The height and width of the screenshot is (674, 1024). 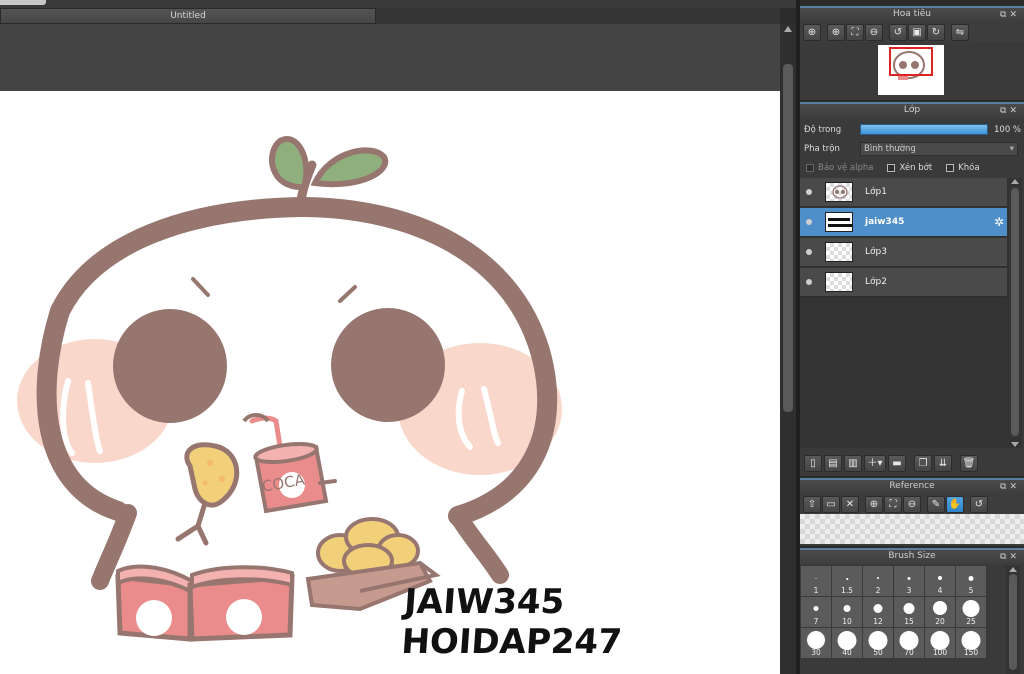 I want to click on protect-alpha-checkbox: Bảo vệ alpha, so click(x=839, y=168).